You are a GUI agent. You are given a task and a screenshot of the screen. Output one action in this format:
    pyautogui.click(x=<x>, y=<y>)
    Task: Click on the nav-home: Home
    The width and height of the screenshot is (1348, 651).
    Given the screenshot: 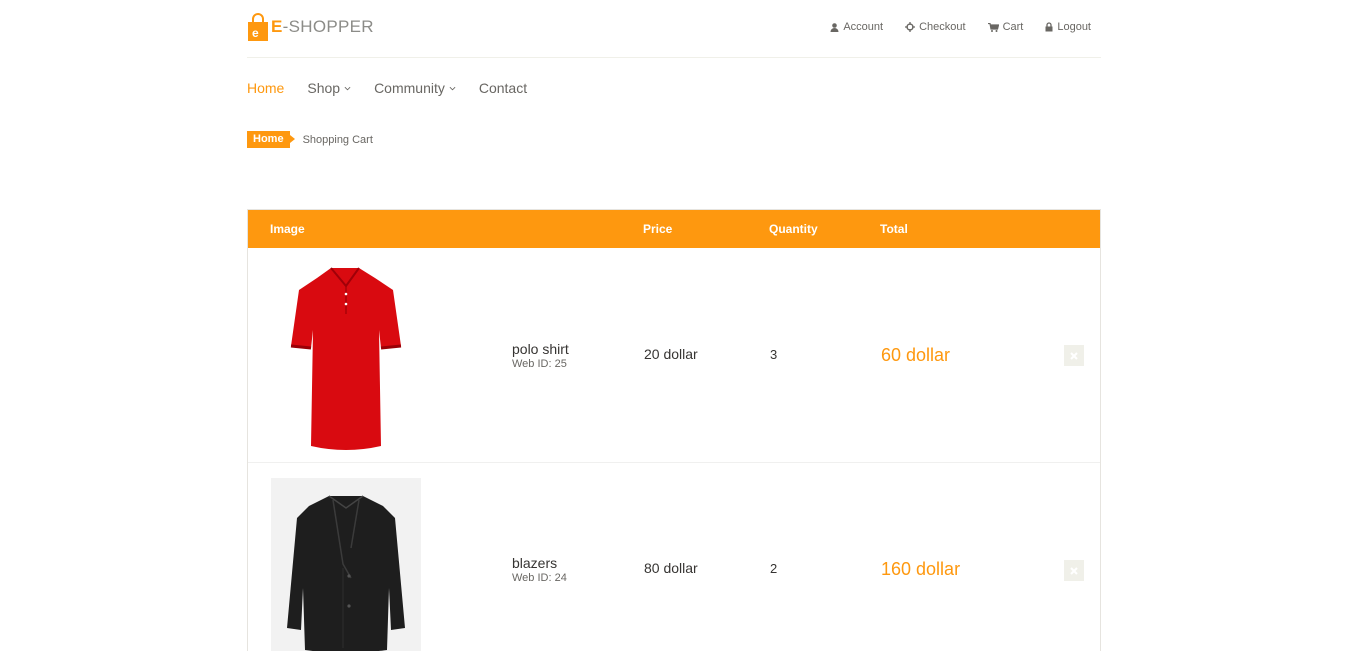 What is the action you would take?
    pyautogui.click(x=265, y=88)
    